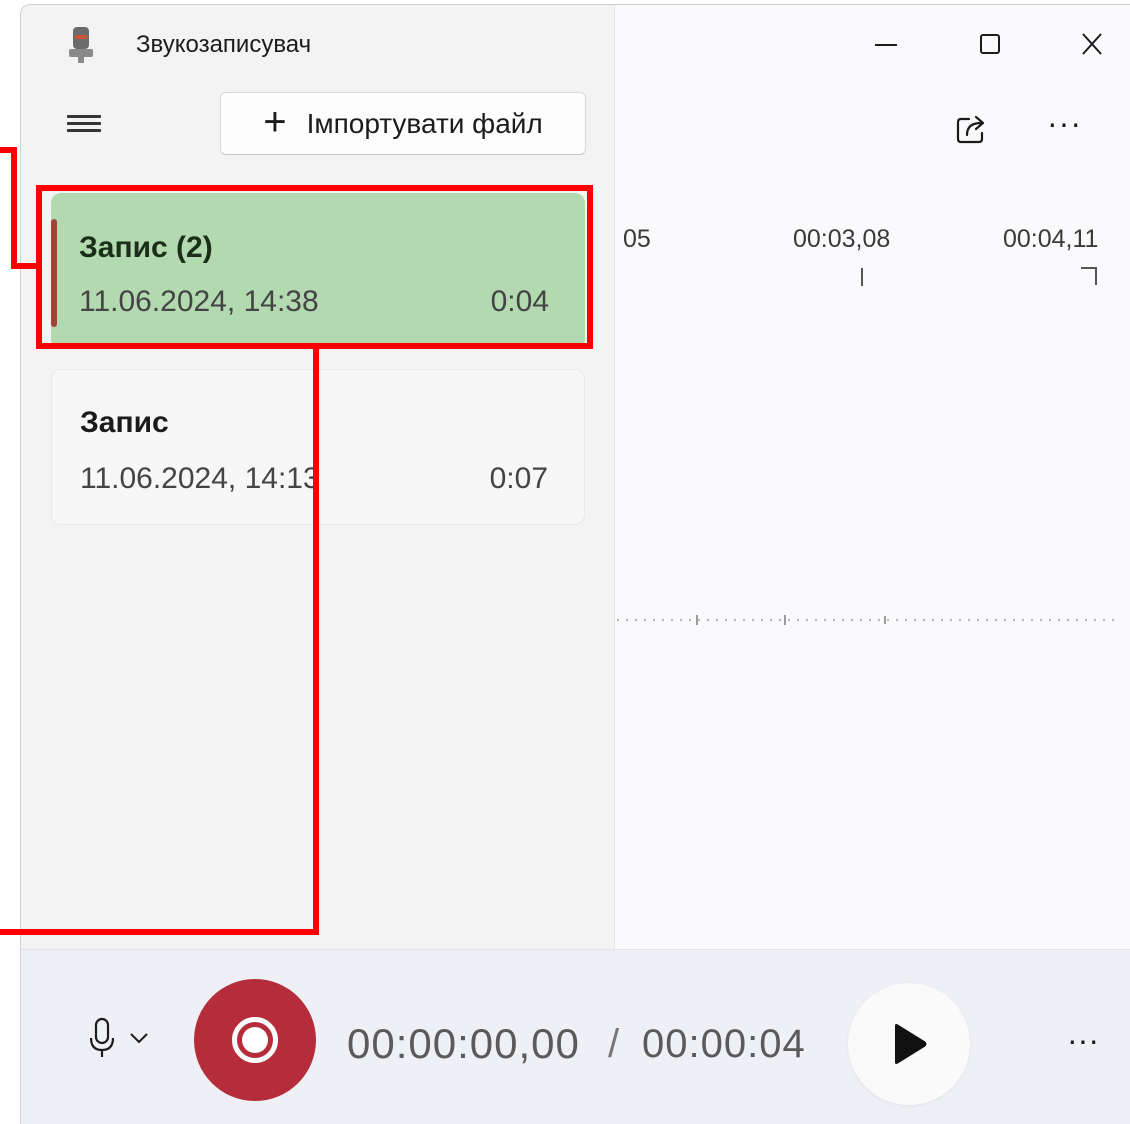  What do you see at coordinates (866, 620) in the screenshot?
I see `waveform-baseline` at bounding box center [866, 620].